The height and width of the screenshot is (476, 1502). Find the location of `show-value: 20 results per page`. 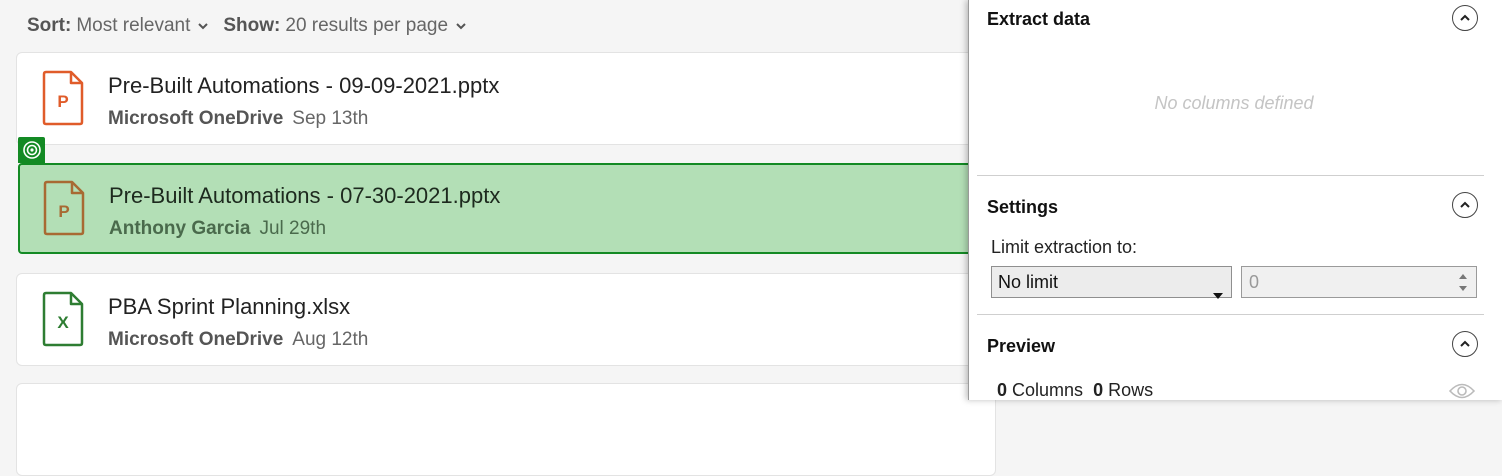

show-value: 20 results per page is located at coordinates (367, 25).